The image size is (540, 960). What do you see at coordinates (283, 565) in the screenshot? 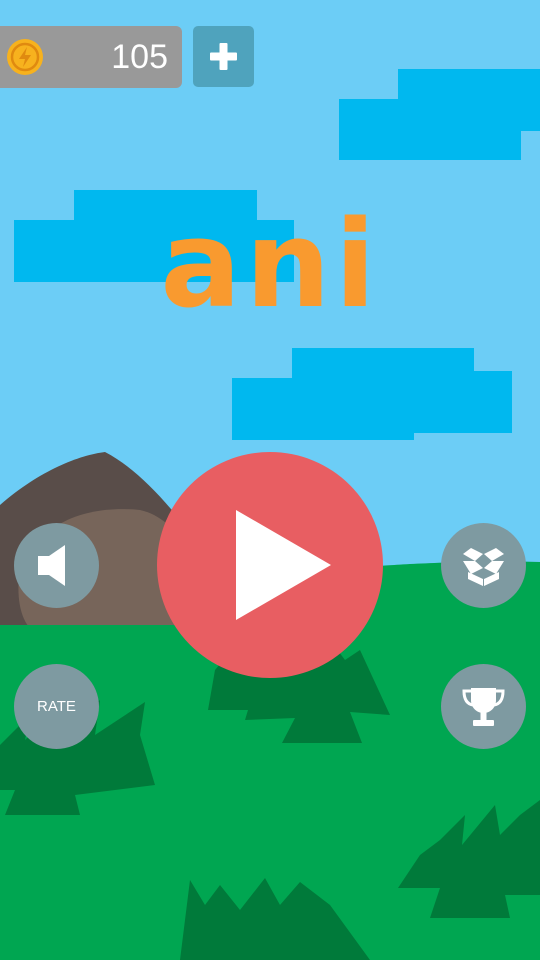
I see `play-icon` at bounding box center [283, 565].